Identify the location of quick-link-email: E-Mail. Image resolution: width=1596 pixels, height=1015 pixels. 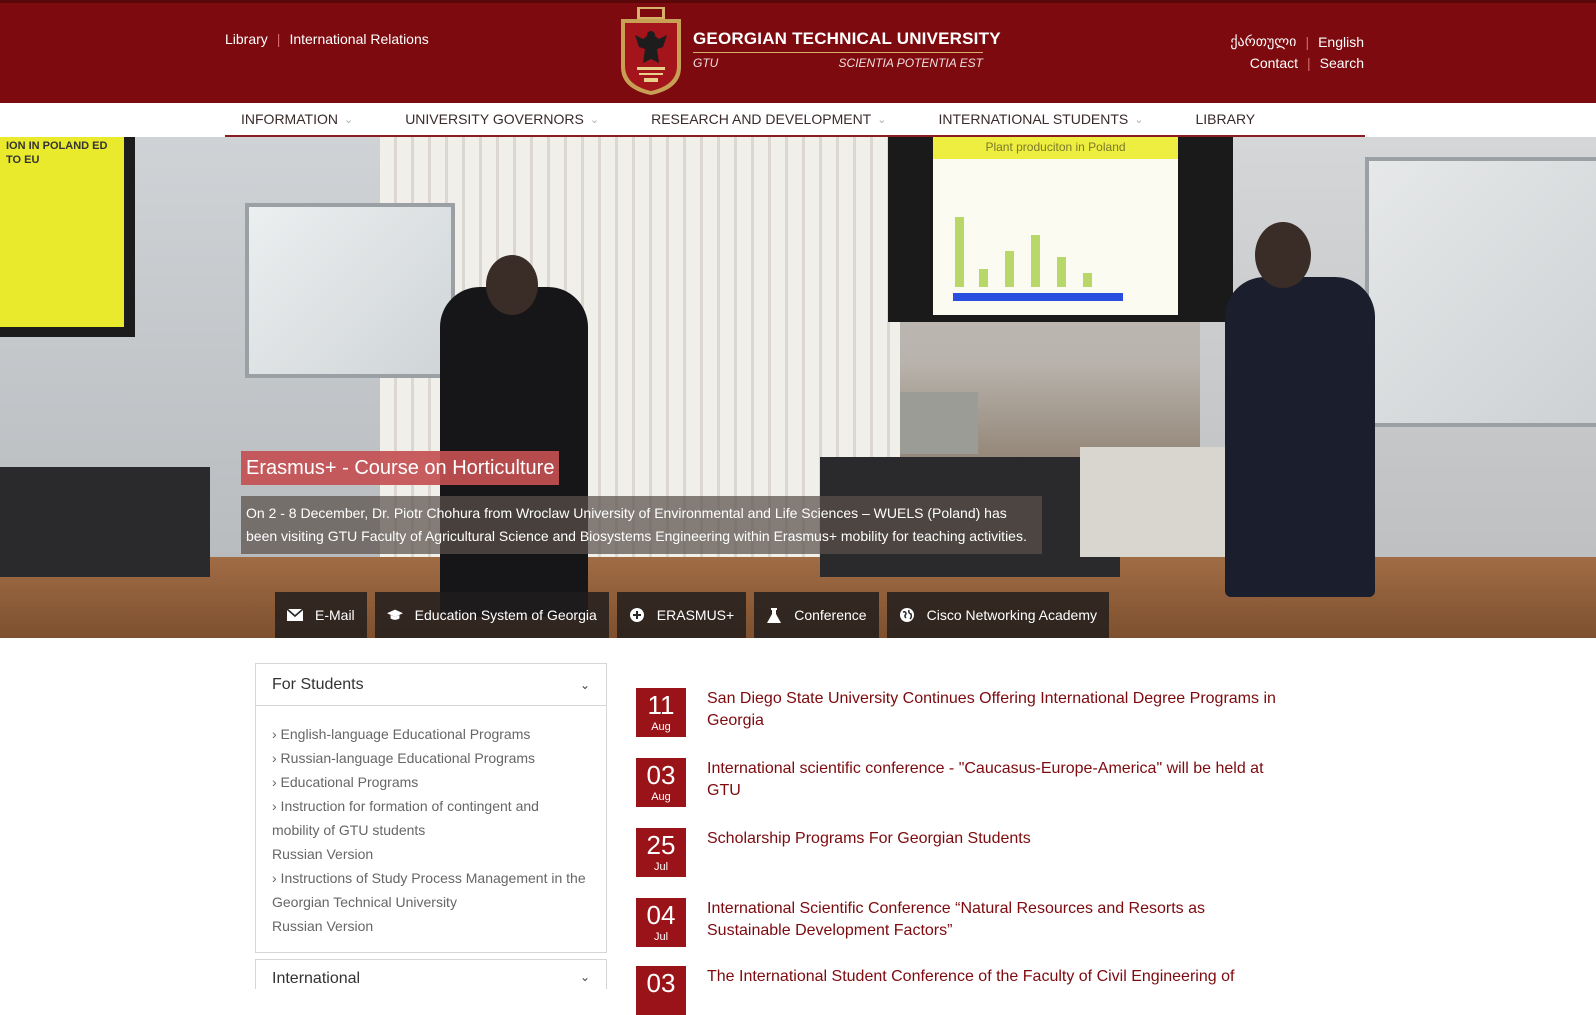
(321, 615).